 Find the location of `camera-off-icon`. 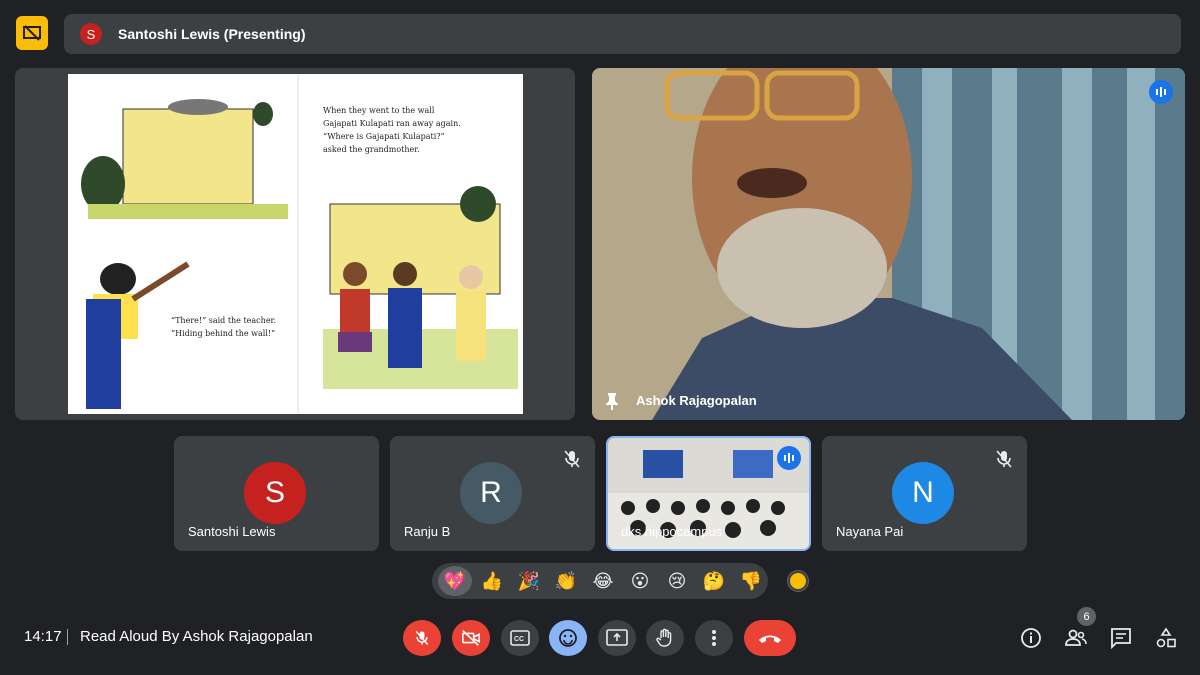

camera-off-icon is located at coordinates (471, 638).